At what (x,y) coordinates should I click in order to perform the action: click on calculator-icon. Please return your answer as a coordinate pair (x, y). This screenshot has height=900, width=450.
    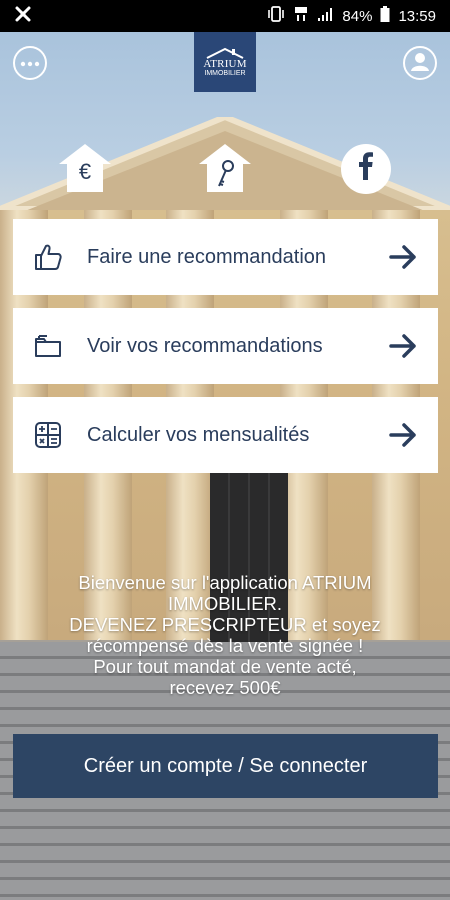
    Looking at the image, I should click on (48, 435).